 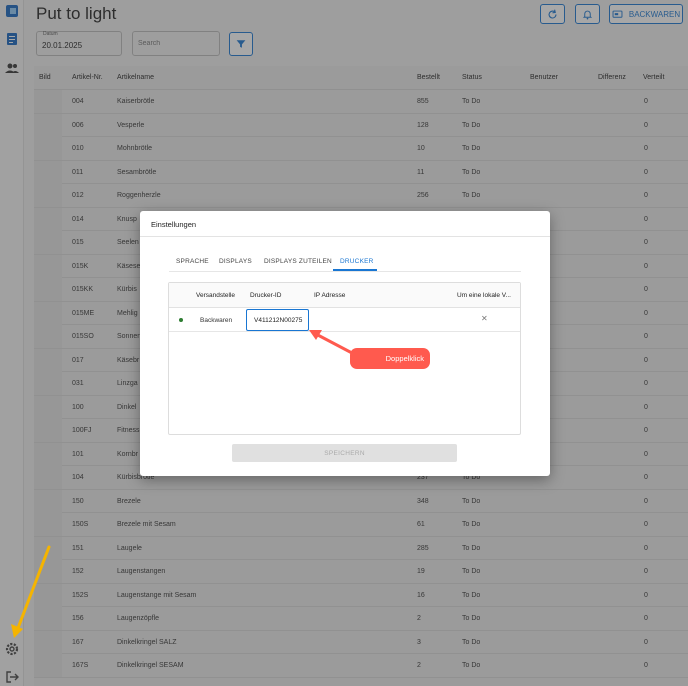 What do you see at coordinates (345, 271) in the screenshot?
I see `tab-bar-line` at bounding box center [345, 271].